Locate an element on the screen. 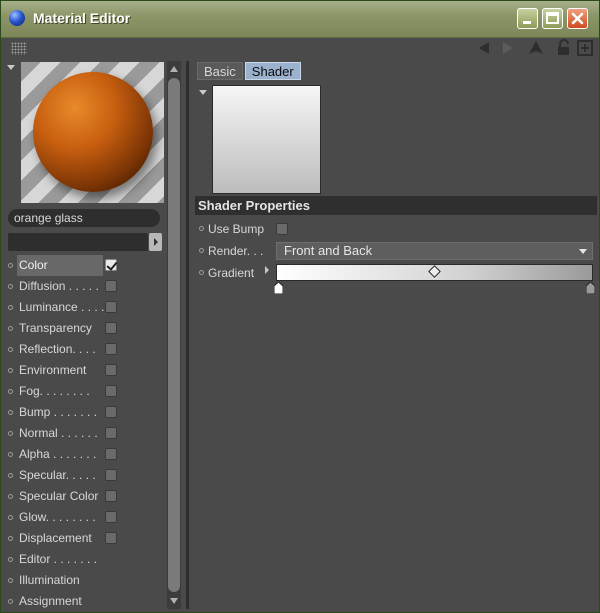  scroll-up-icon is located at coordinates (174, 69).